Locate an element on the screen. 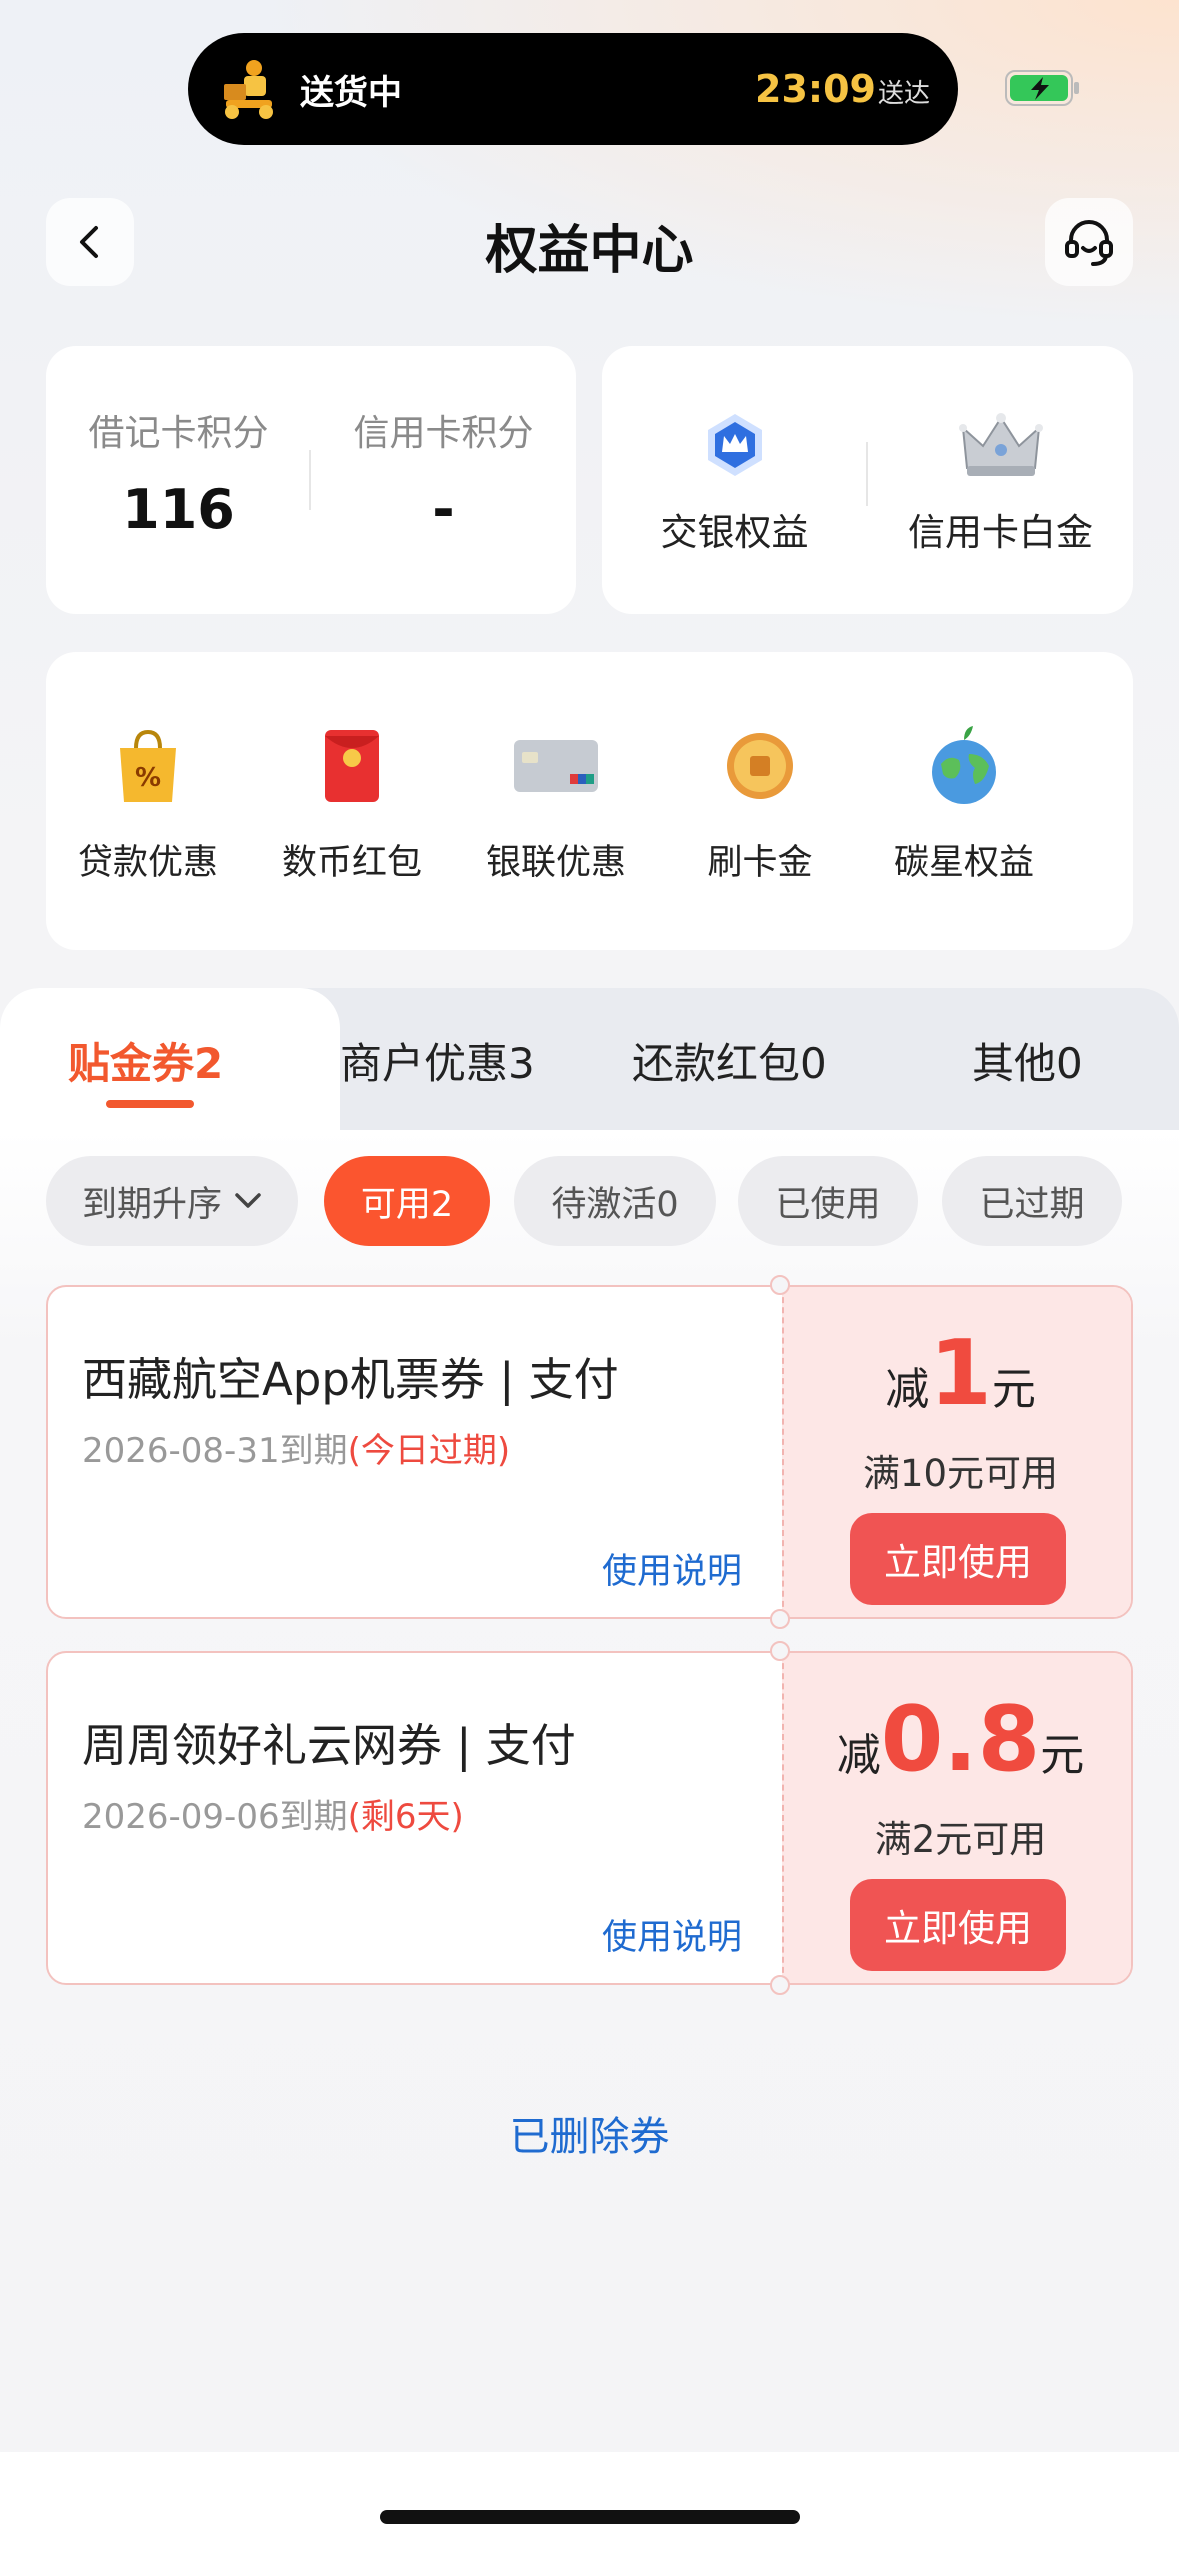 This screenshot has height=2556, width=1179. sort-label: 到期升序 is located at coordinates (151, 1204).